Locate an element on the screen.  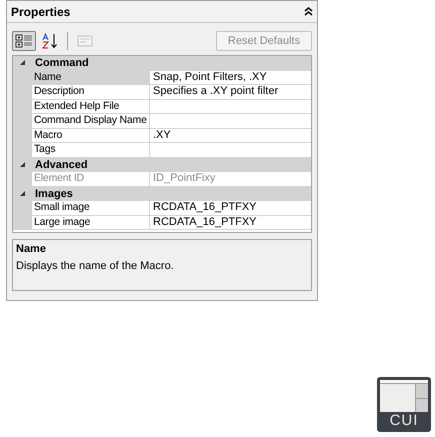
collapse-icon is located at coordinates (308, 11).